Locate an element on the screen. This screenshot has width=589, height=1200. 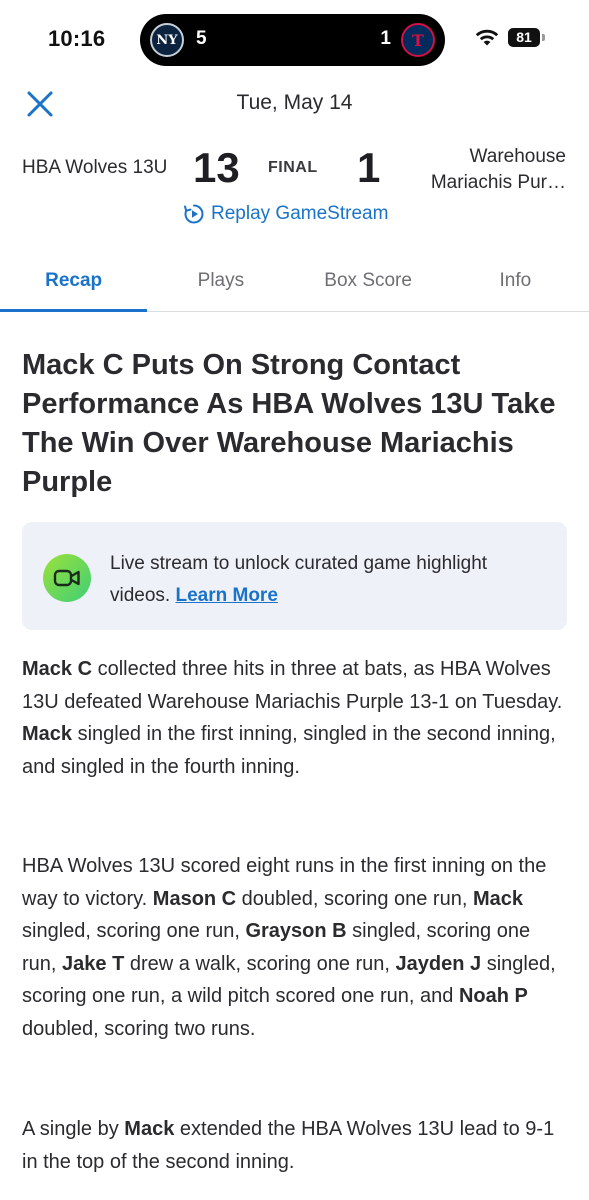
status-icons: 81 is located at coordinates (509, 37).